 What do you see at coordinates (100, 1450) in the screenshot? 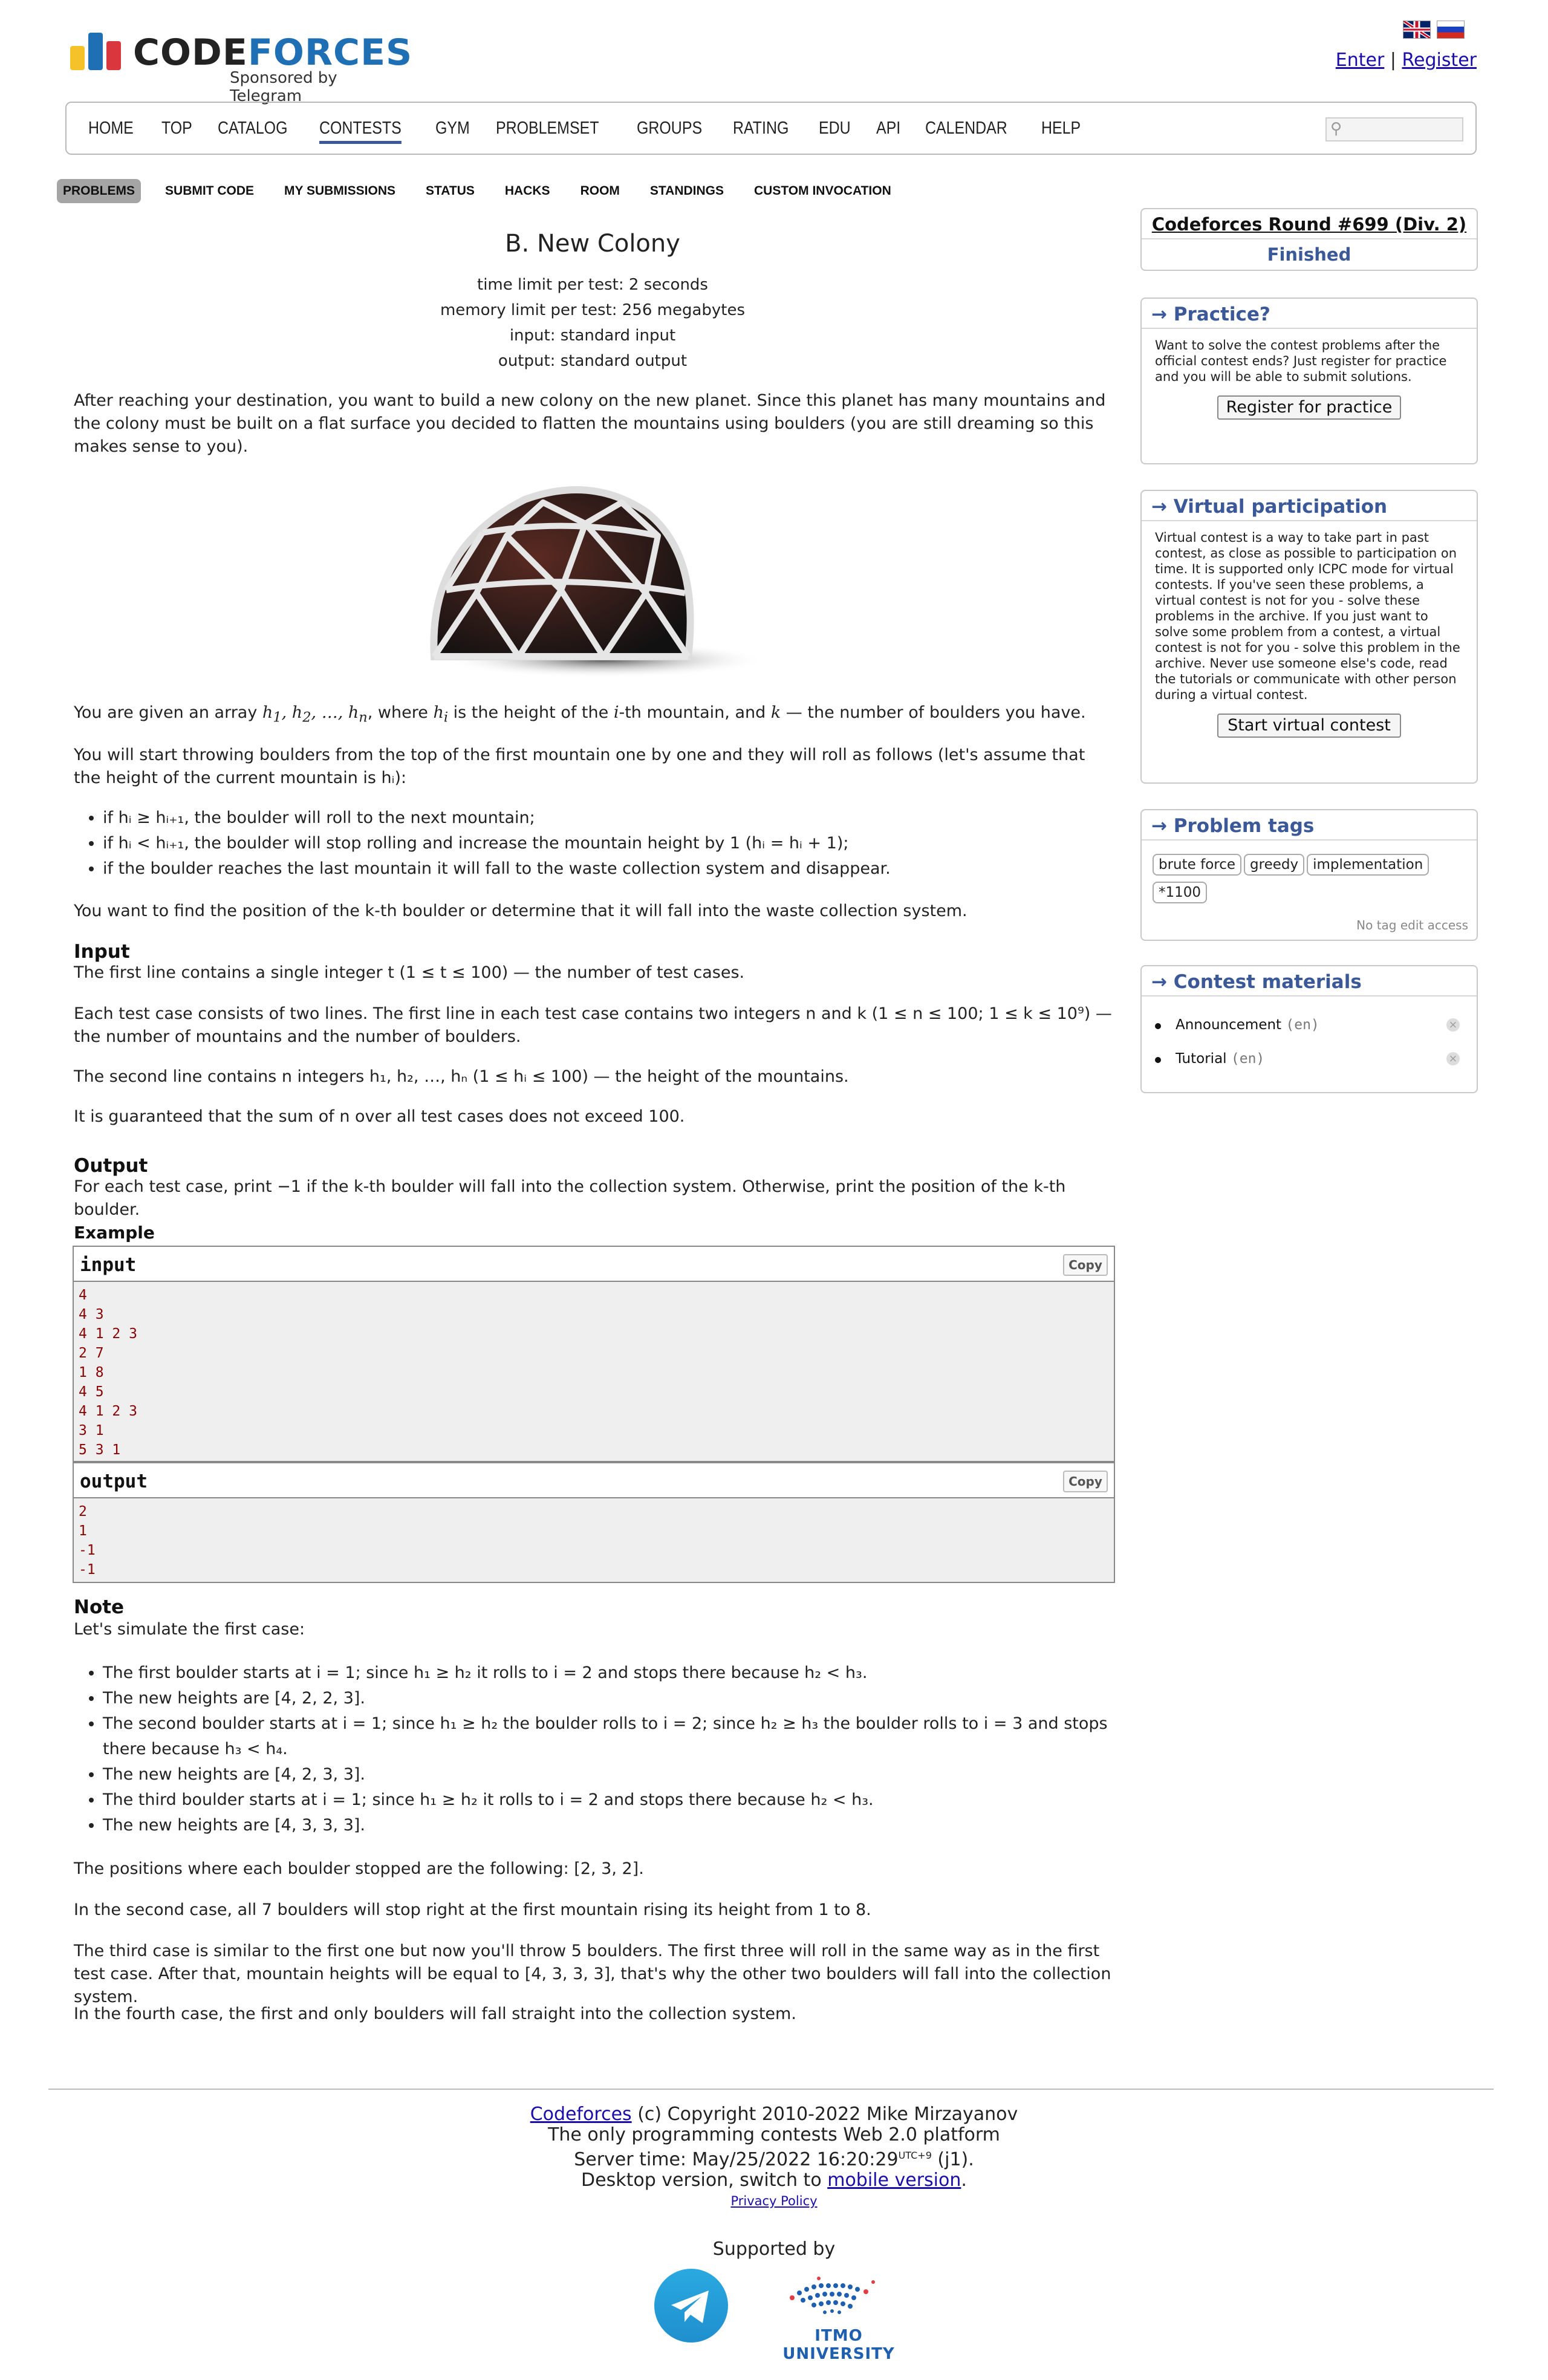
I see `example-line: 5 3 1` at bounding box center [100, 1450].